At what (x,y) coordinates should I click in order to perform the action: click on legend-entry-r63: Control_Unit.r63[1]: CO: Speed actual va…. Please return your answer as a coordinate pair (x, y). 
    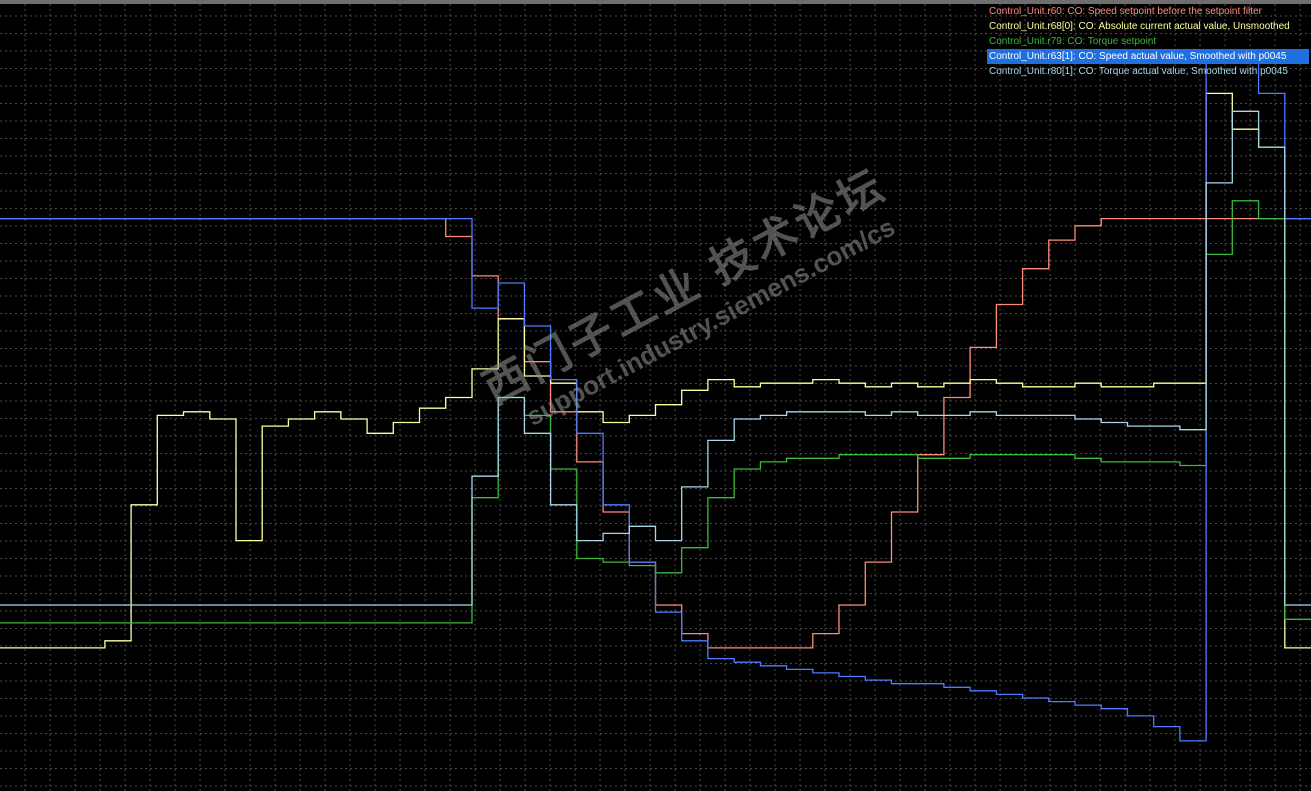
    Looking at the image, I should click on (1148, 56).